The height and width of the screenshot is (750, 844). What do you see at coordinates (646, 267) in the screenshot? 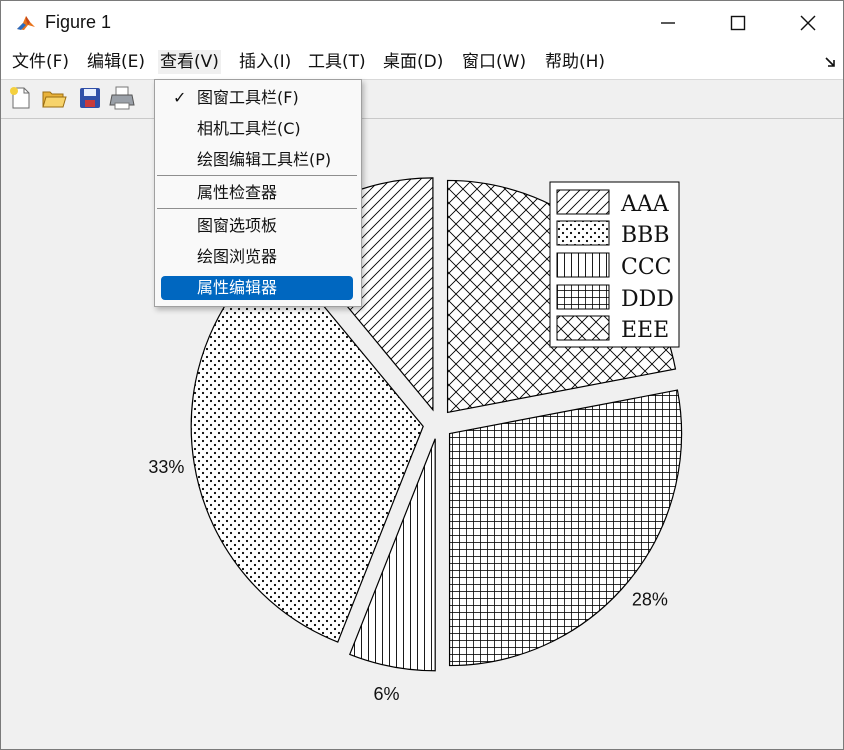
I see `legend-label-ccc: CCC` at bounding box center [646, 267].